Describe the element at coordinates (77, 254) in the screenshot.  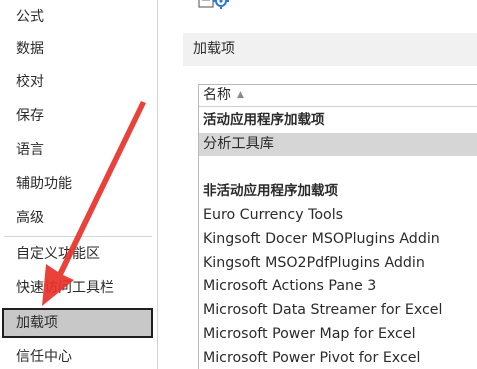
I see `nav-item-customize-ribbon: 自定义功能区` at that location.